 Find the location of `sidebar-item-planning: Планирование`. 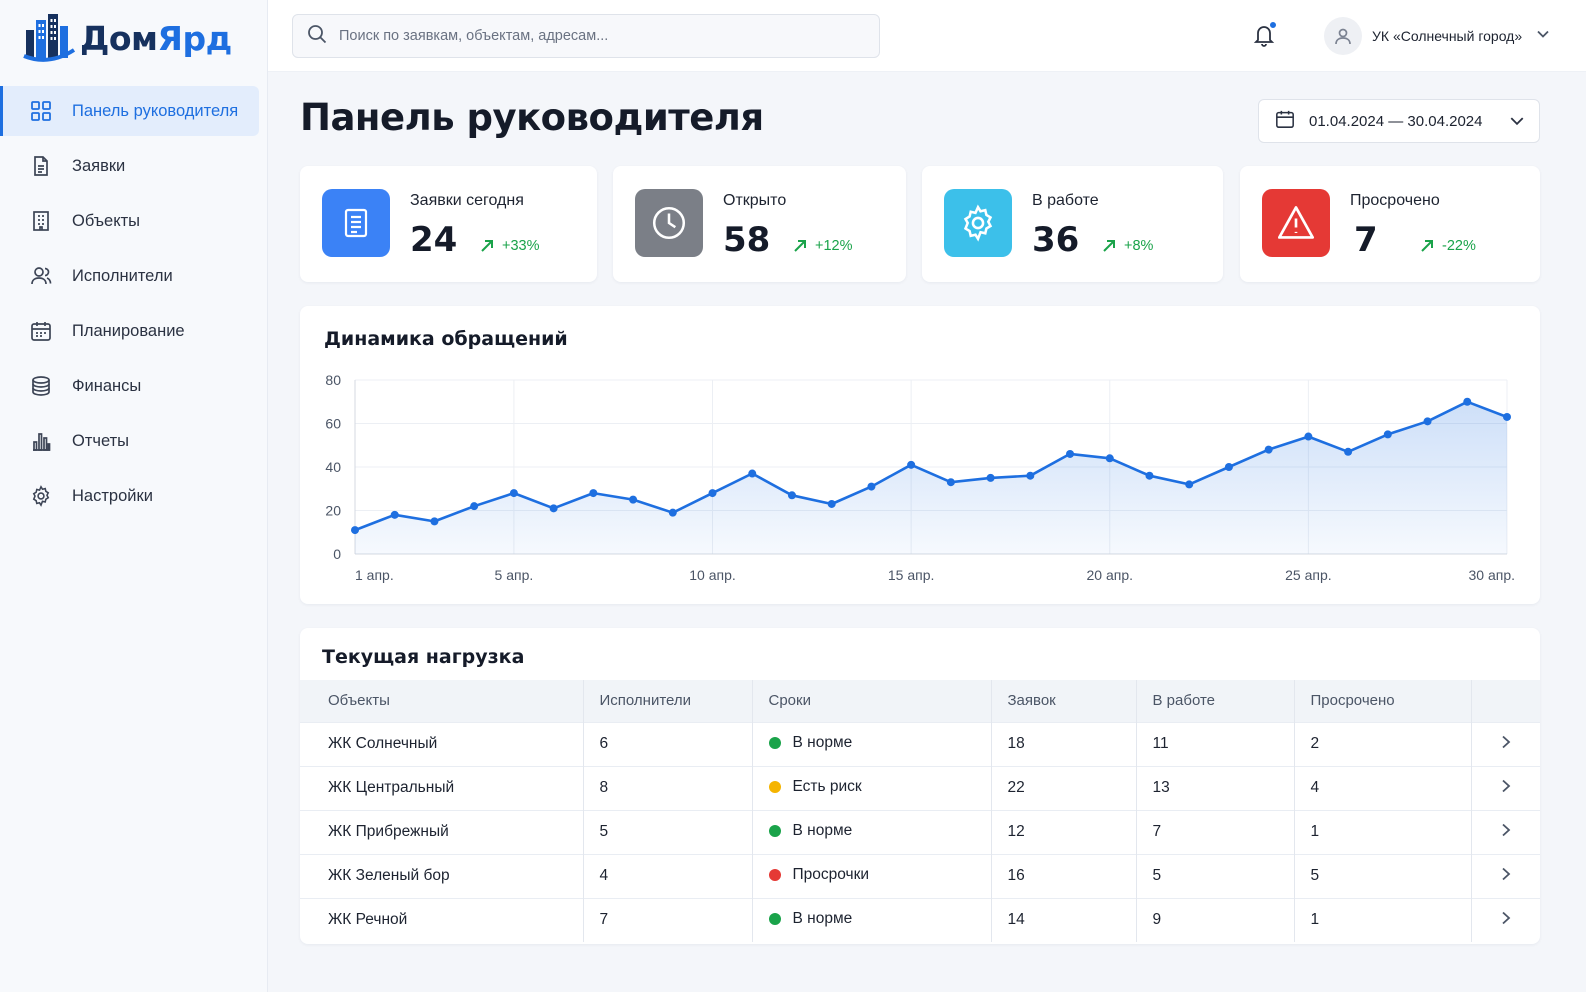

sidebar-item-planning: Планирование is located at coordinates (134, 331).